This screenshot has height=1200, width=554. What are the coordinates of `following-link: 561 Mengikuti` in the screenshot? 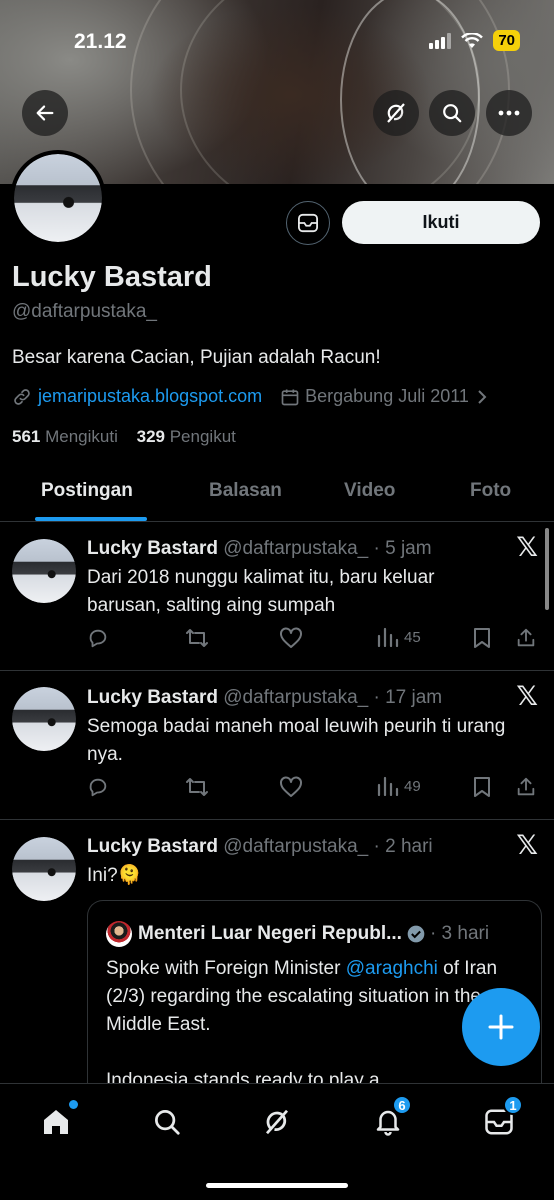 It's located at (65, 436).